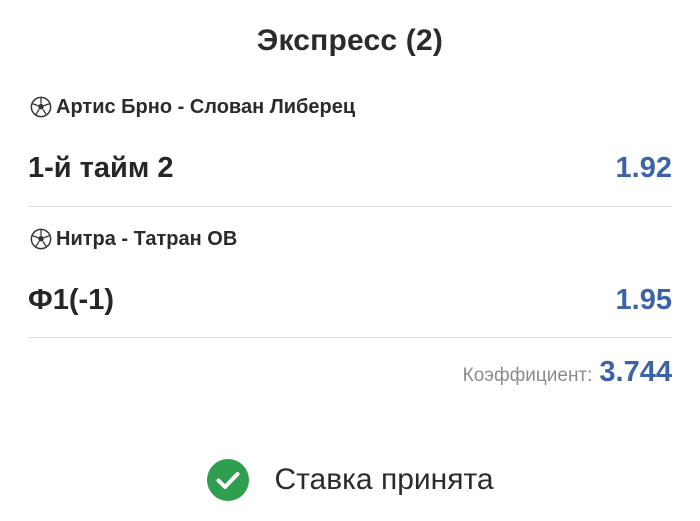 This screenshot has width=700, height=521. Describe the element at coordinates (643, 300) in the screenshot. I see `bet-odd: 1.95` at that location.